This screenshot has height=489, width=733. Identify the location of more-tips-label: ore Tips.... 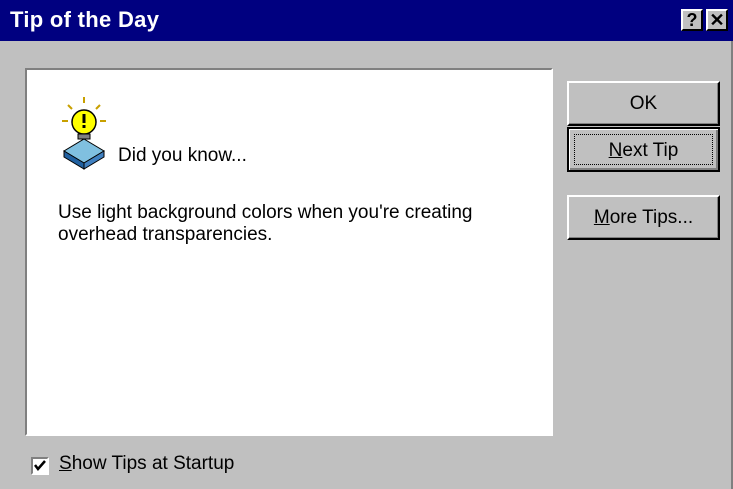
(651, 217).